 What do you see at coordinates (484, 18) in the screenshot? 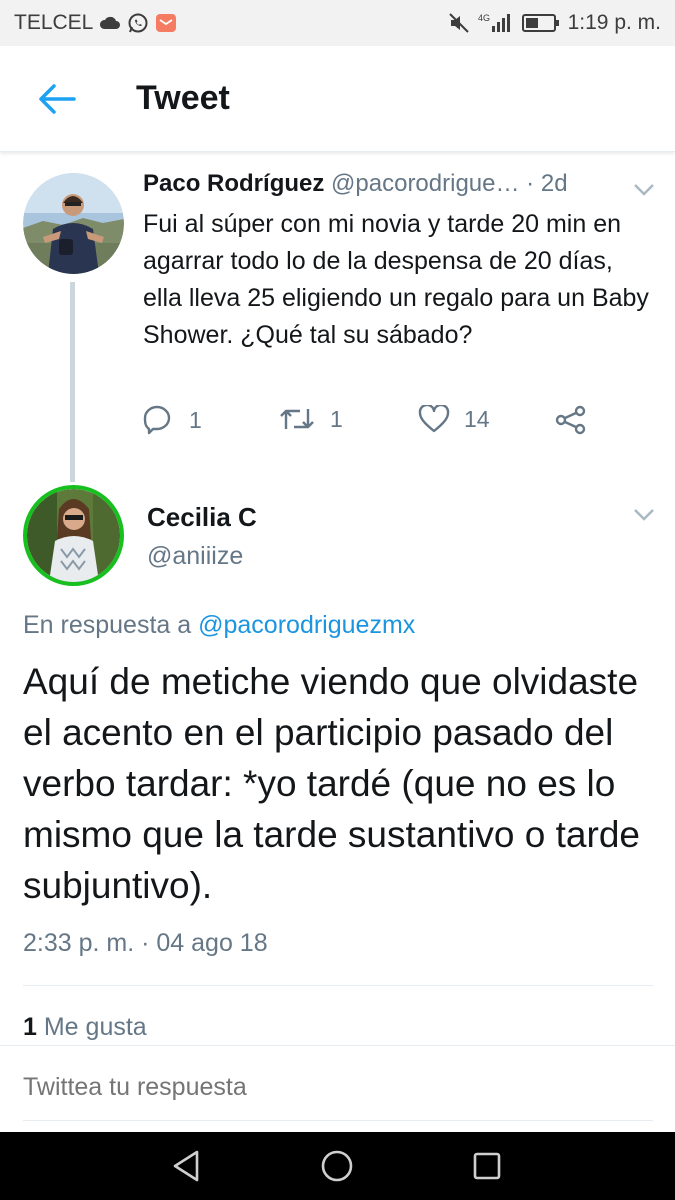
I see `network-type: 4G` at bounding box center [484, 18].